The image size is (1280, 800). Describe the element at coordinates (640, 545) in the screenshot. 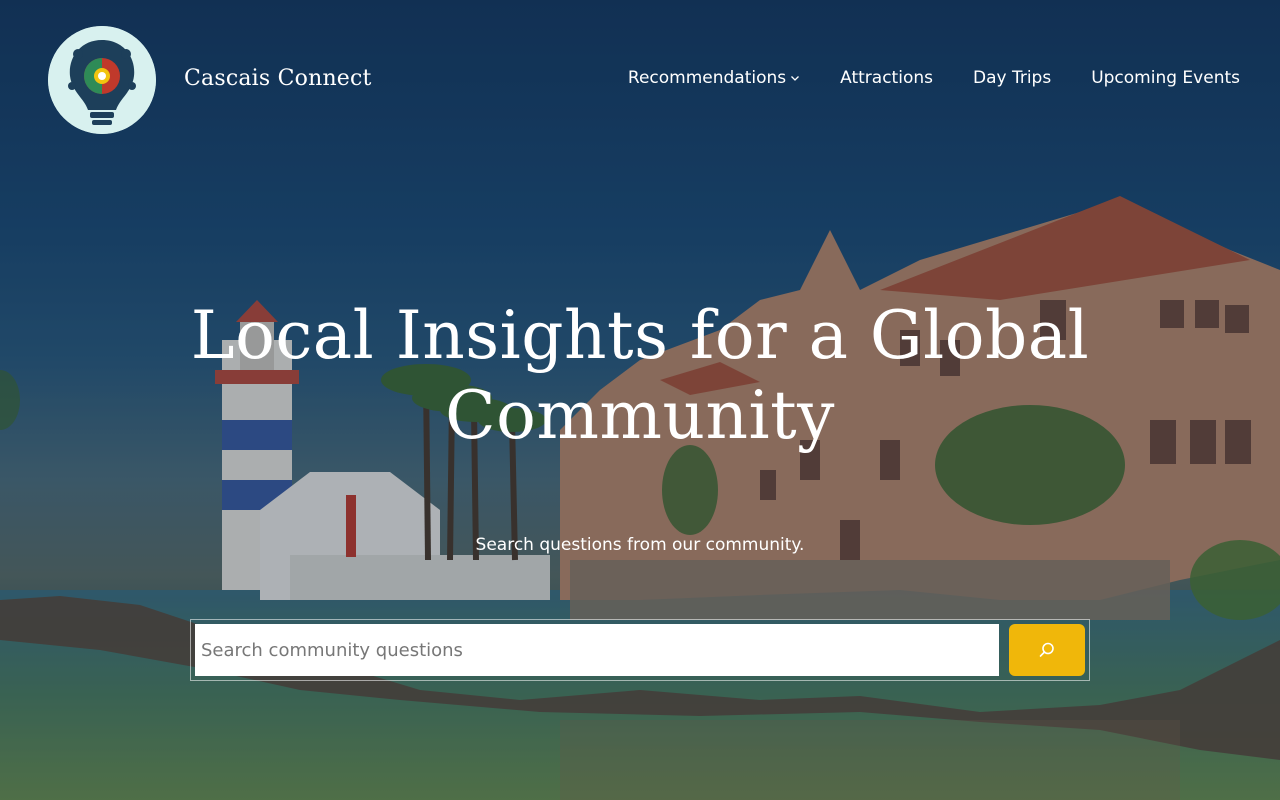

I see `hero-subtext: Search questions from our community.` at that location.